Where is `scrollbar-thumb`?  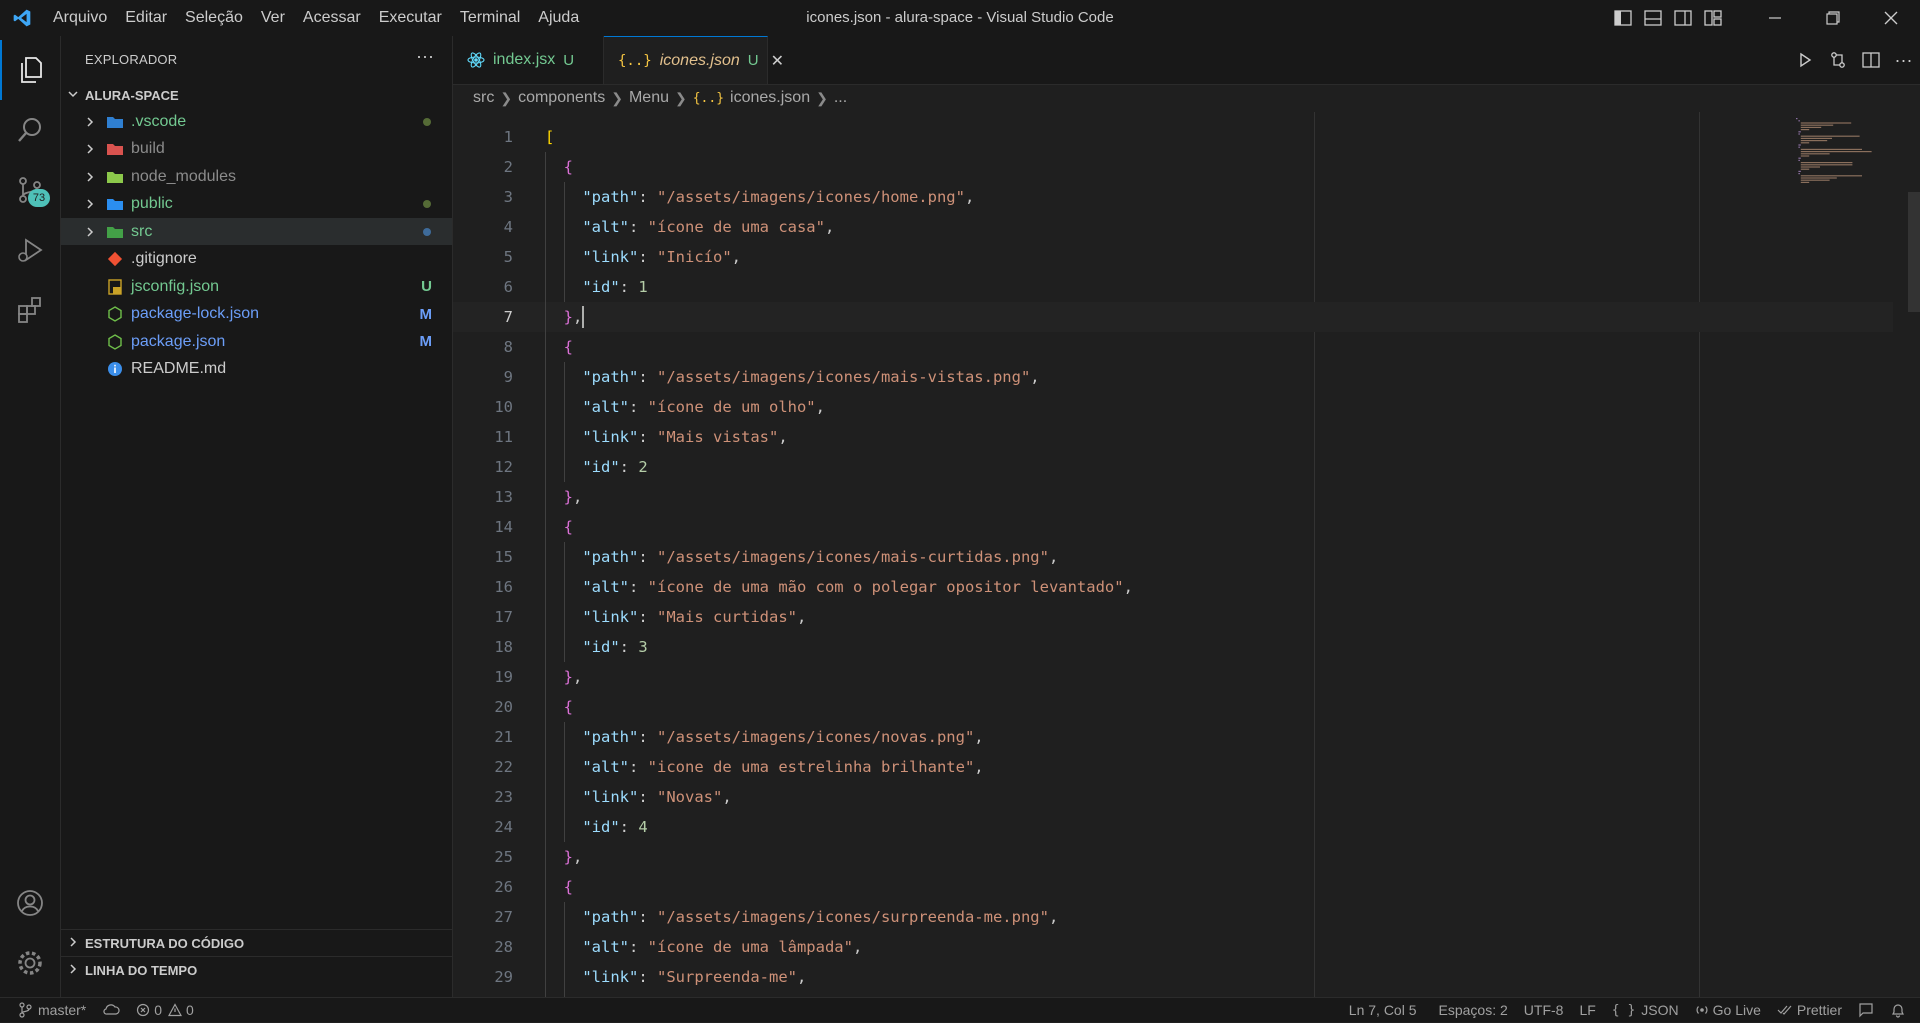
scrollbar-thumb is located at coordinates (1914, 252).